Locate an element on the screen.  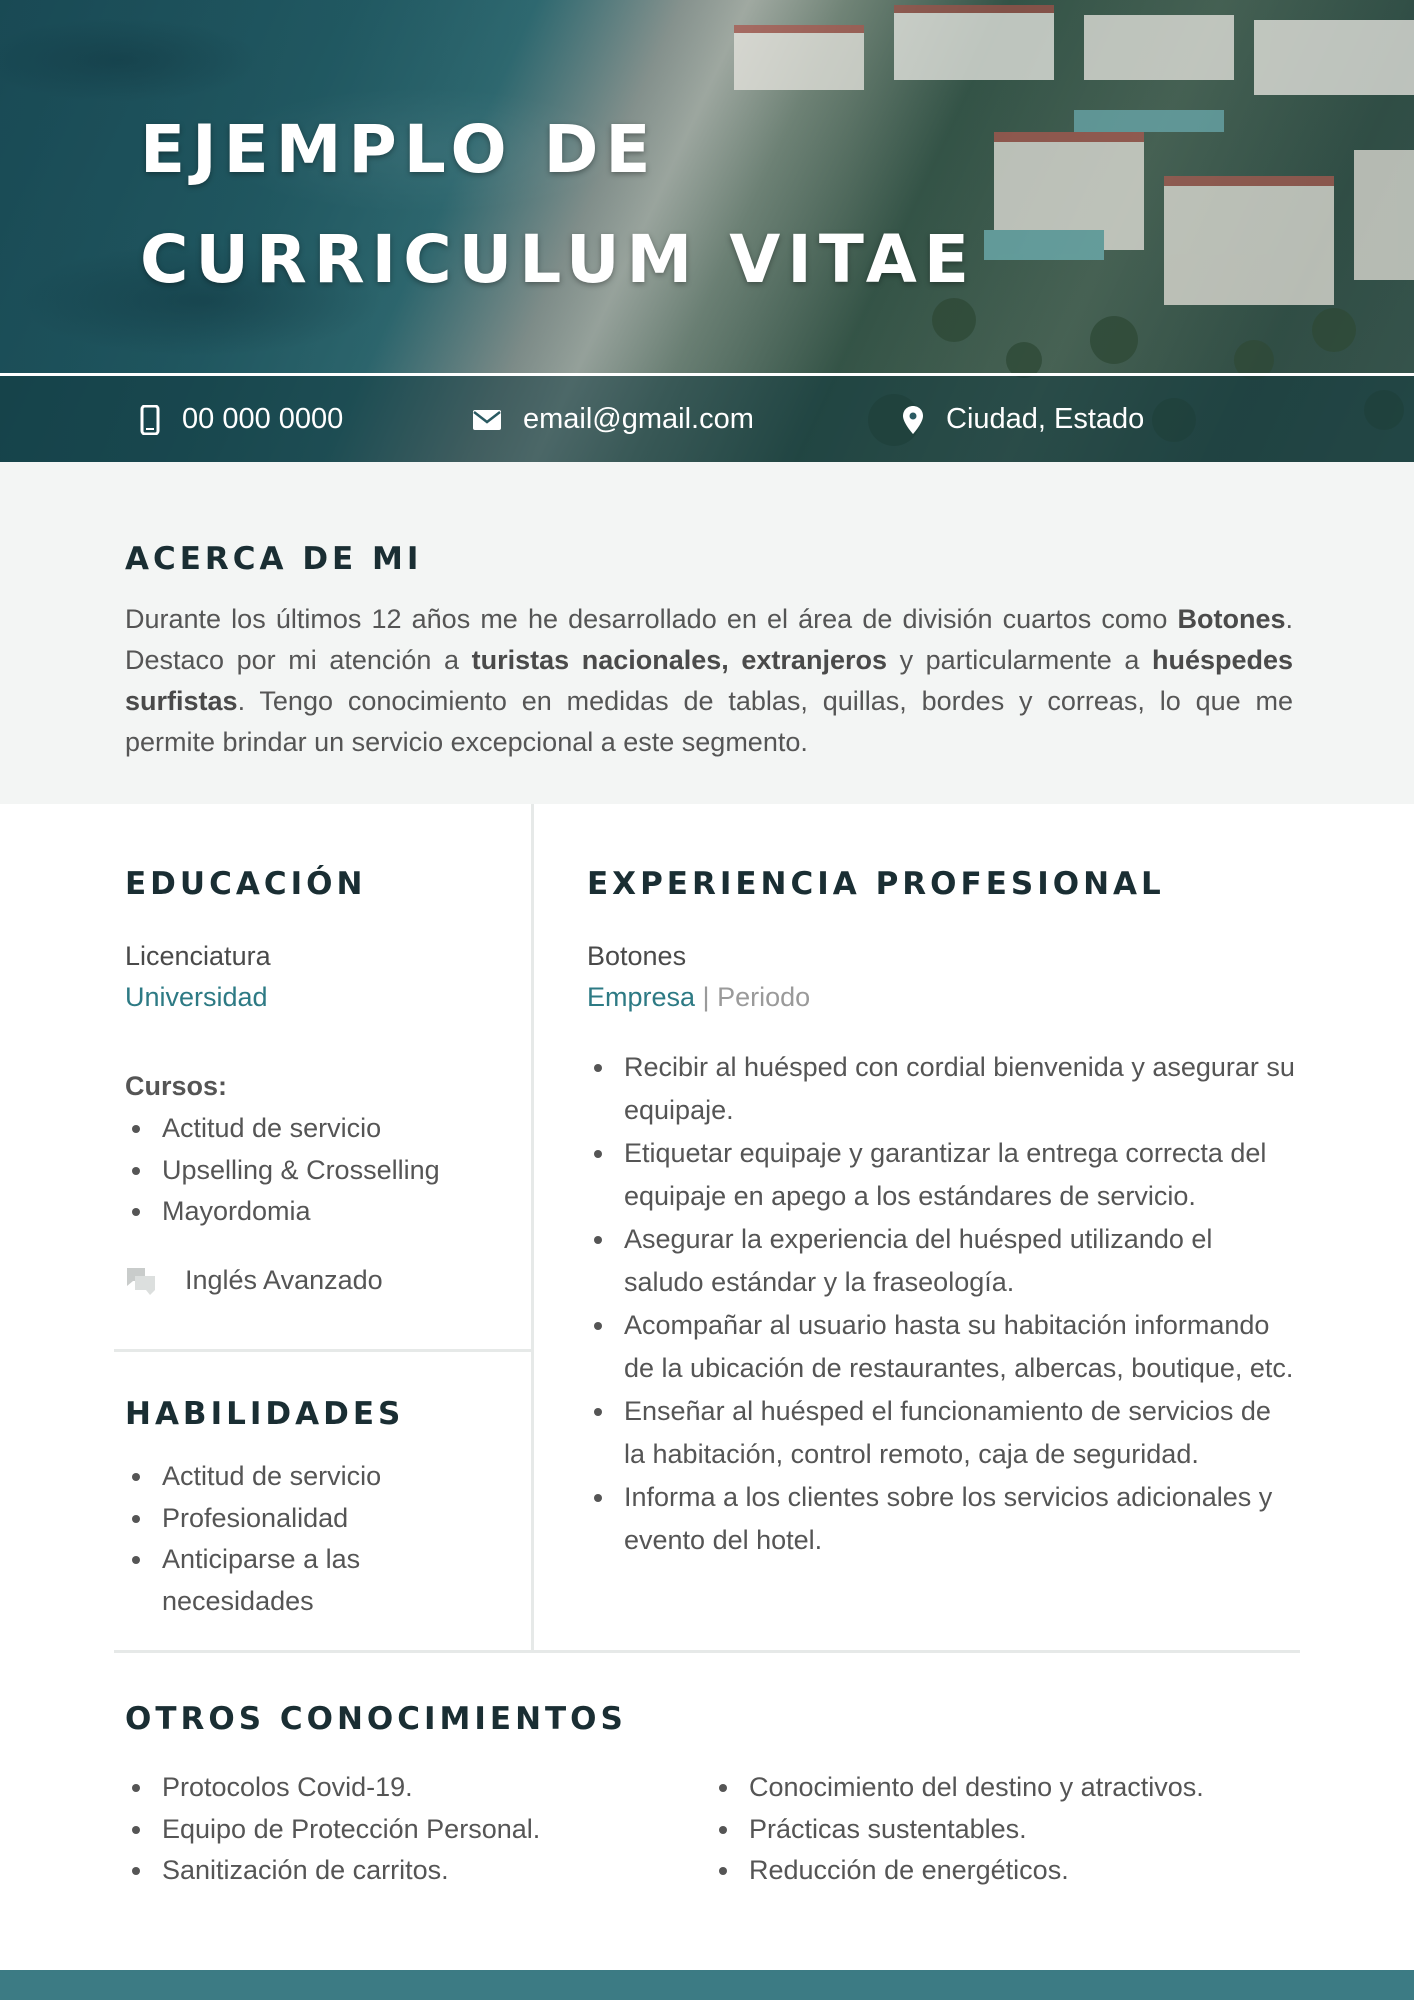
skills-heading: HABILIDADES is located at coordinates (265, 1414).